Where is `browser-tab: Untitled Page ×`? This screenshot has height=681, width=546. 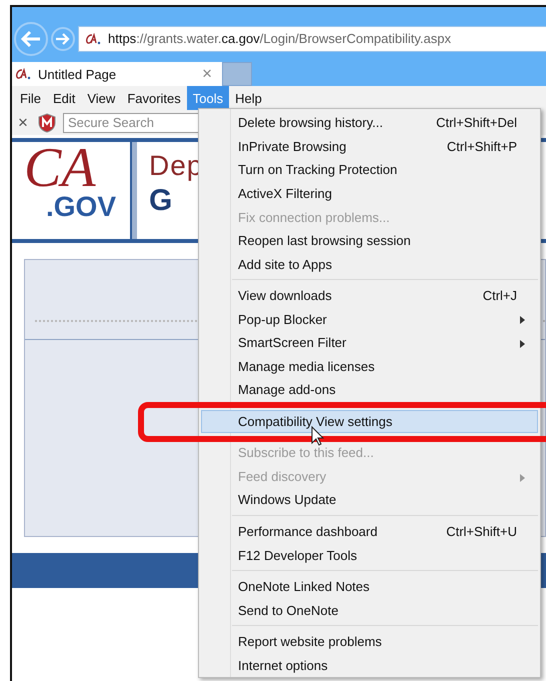 browser-tab: Untitled Page × is located at coordinates (117, 74).